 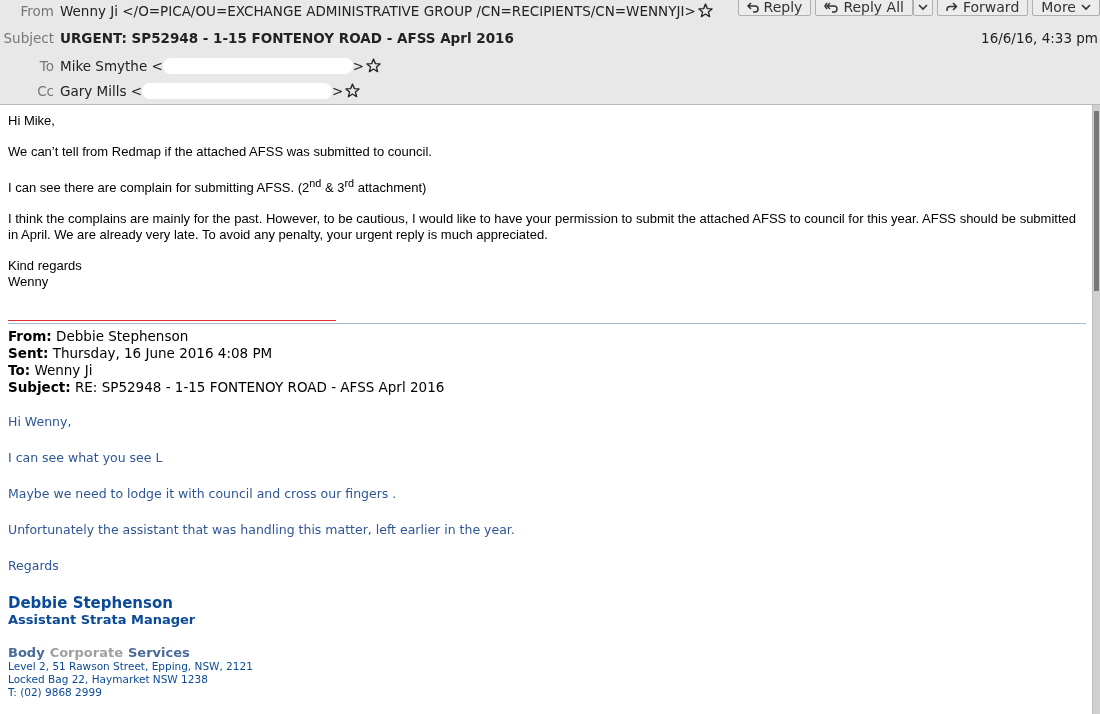 I want to click on address-text: Wenny Ji </O=PICA/OU=EXCHANGE ADMINISTRATIVE GROUP /CN=RECIPIENTS/CN=WENNYJI>, so click(x=378, y=10).